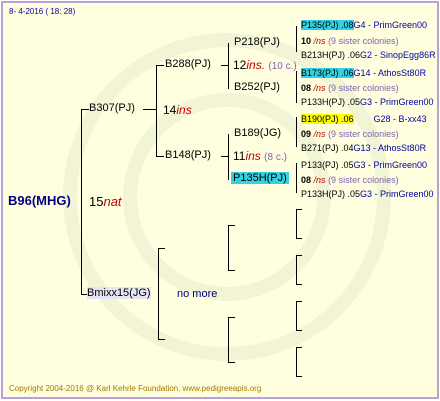 The image size is (440, 401). I want to click on root-queen: B96(MHG), so click(39, 200).